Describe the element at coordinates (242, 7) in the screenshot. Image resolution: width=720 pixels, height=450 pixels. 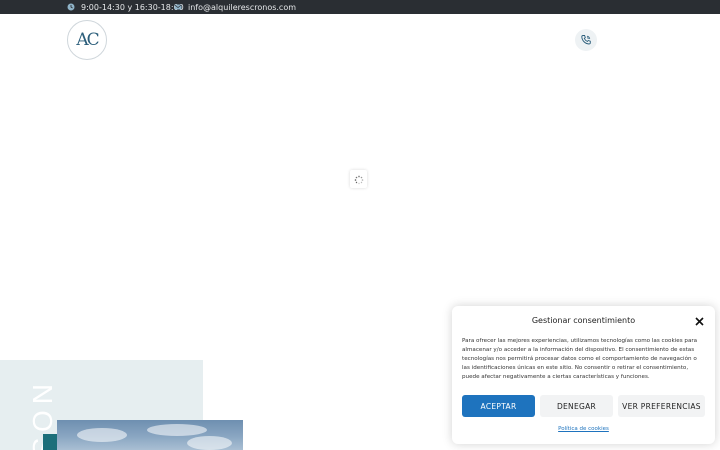
I see `contact-email-text: info@alquilerescronos.com` at that location.